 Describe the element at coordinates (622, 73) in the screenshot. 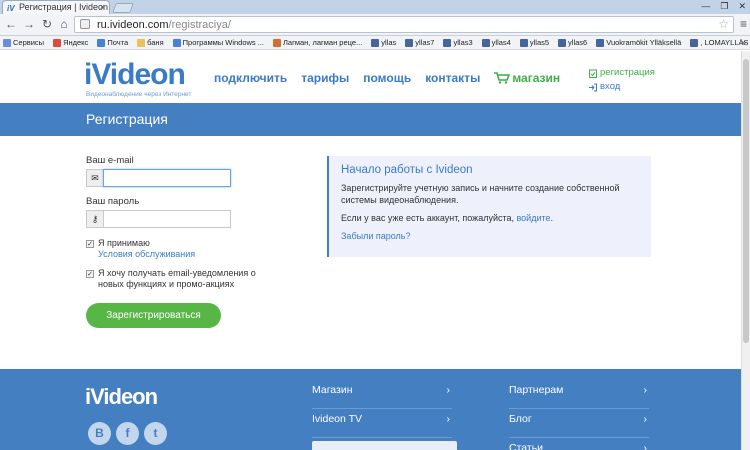

I see `register-link: регистрация` at that location.